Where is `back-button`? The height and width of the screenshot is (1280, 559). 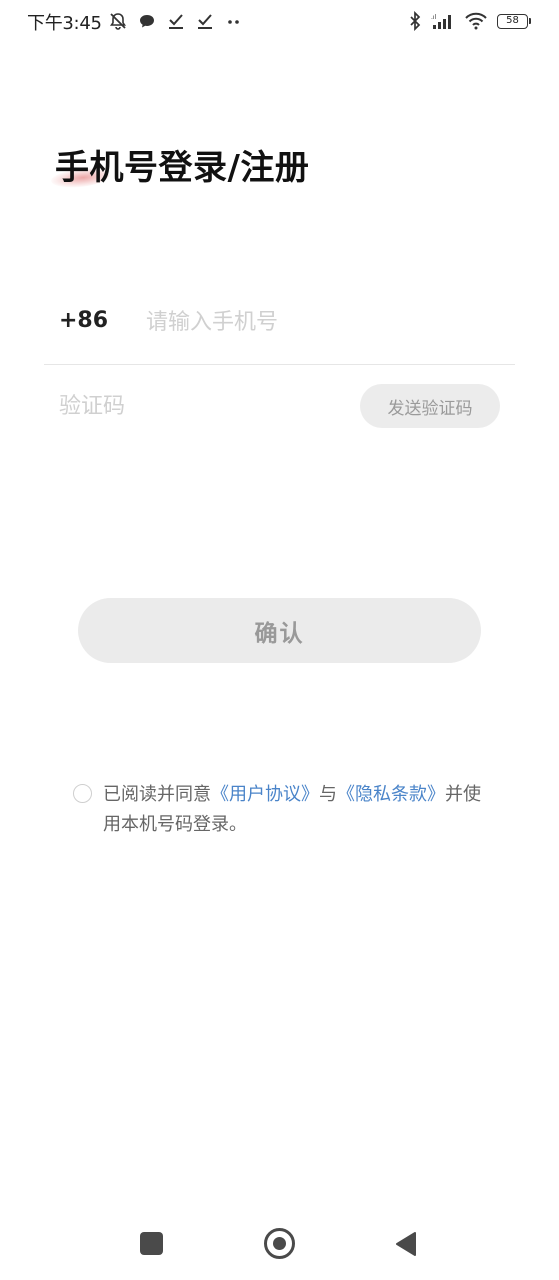
back-button is located at coordinates (406, 1244).